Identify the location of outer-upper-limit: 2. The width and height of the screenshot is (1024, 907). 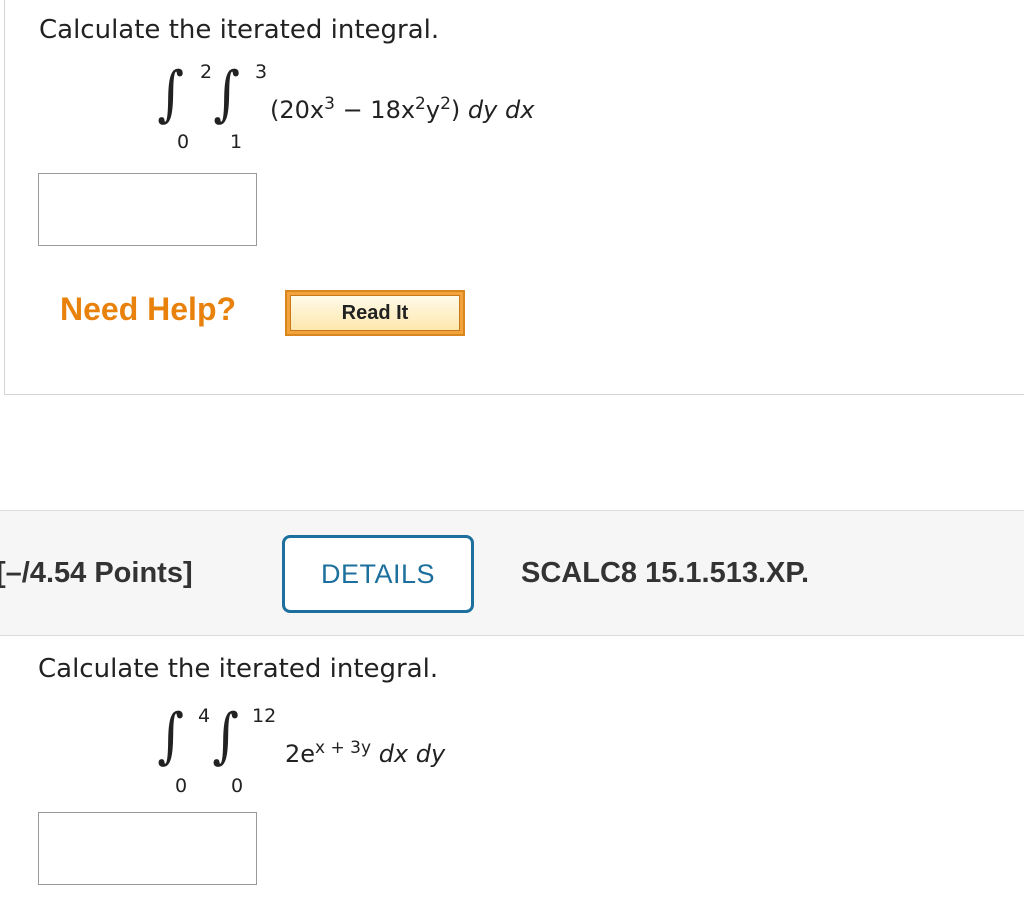
(206, 72).